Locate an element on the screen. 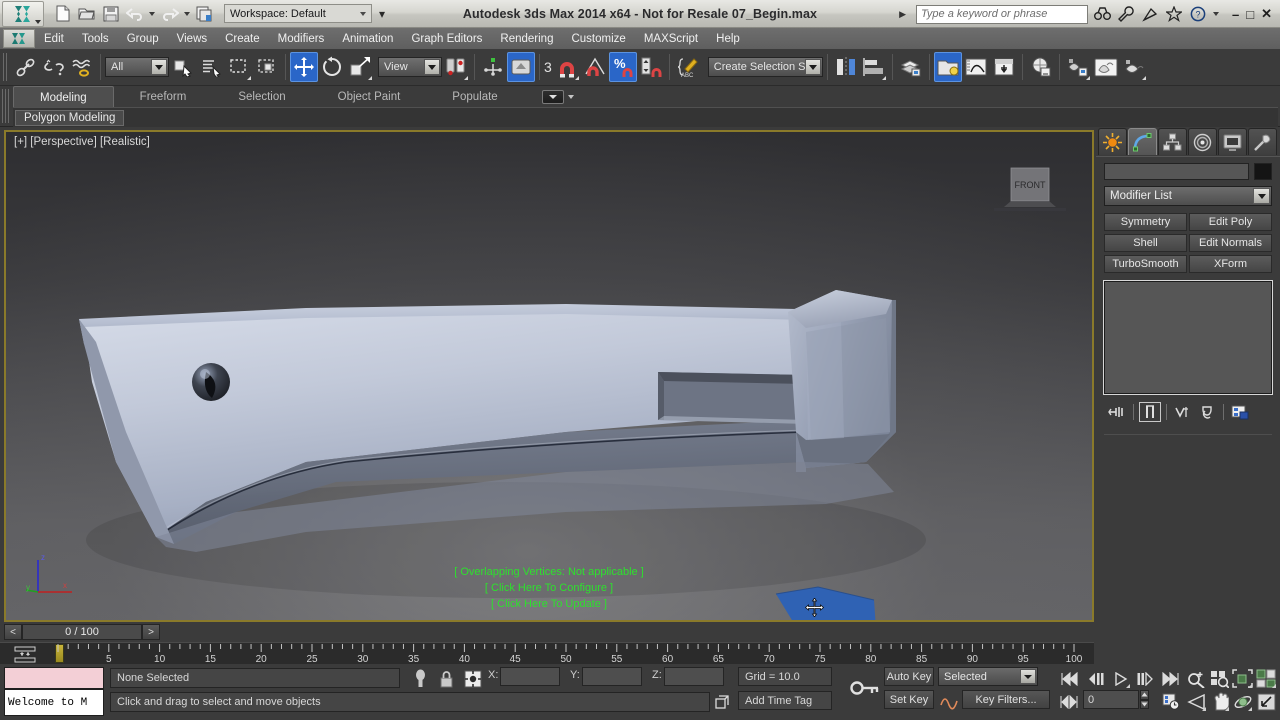 The image size is (1280, 720). maxscript-mini-listener-pink is located at coordinates (54, 678).